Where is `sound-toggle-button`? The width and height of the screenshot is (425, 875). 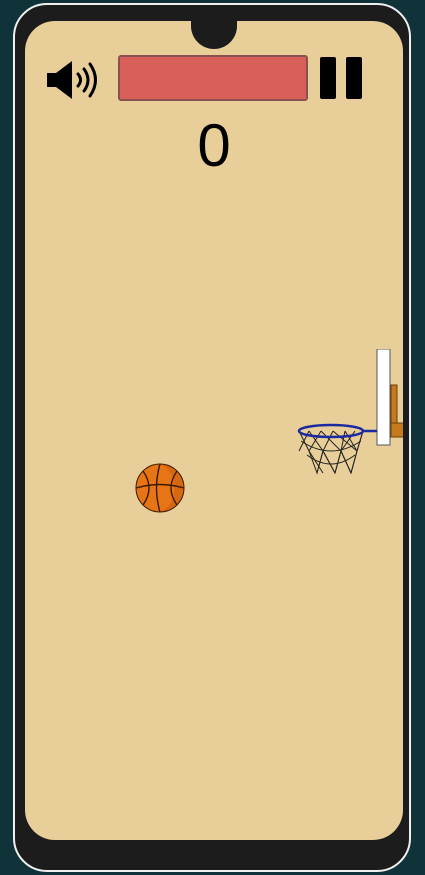
sound-toggle-button is located at coordinates (75, 80).